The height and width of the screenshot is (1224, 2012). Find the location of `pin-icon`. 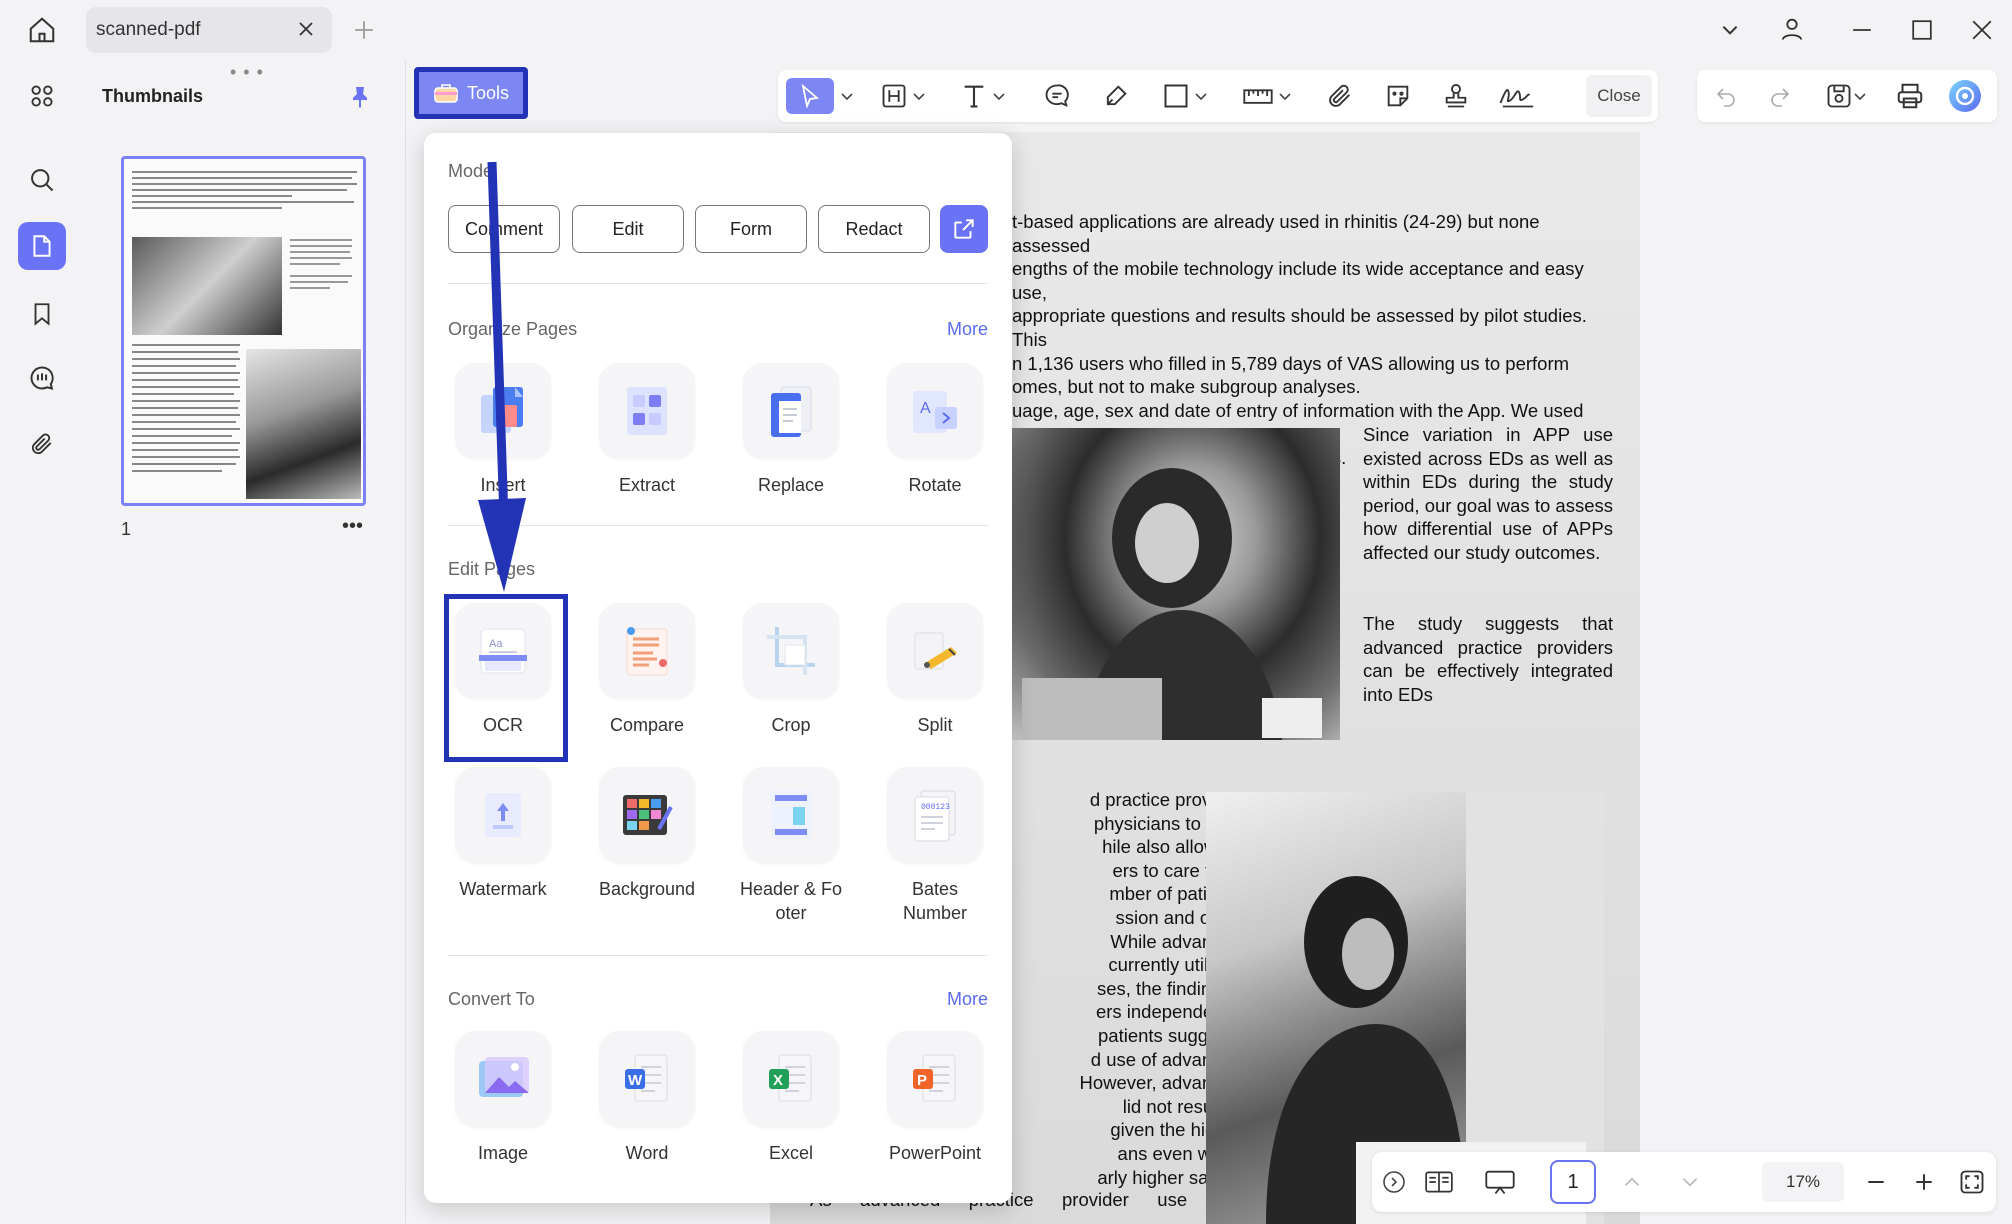

pin-icon is located at coordinates (360, 97).